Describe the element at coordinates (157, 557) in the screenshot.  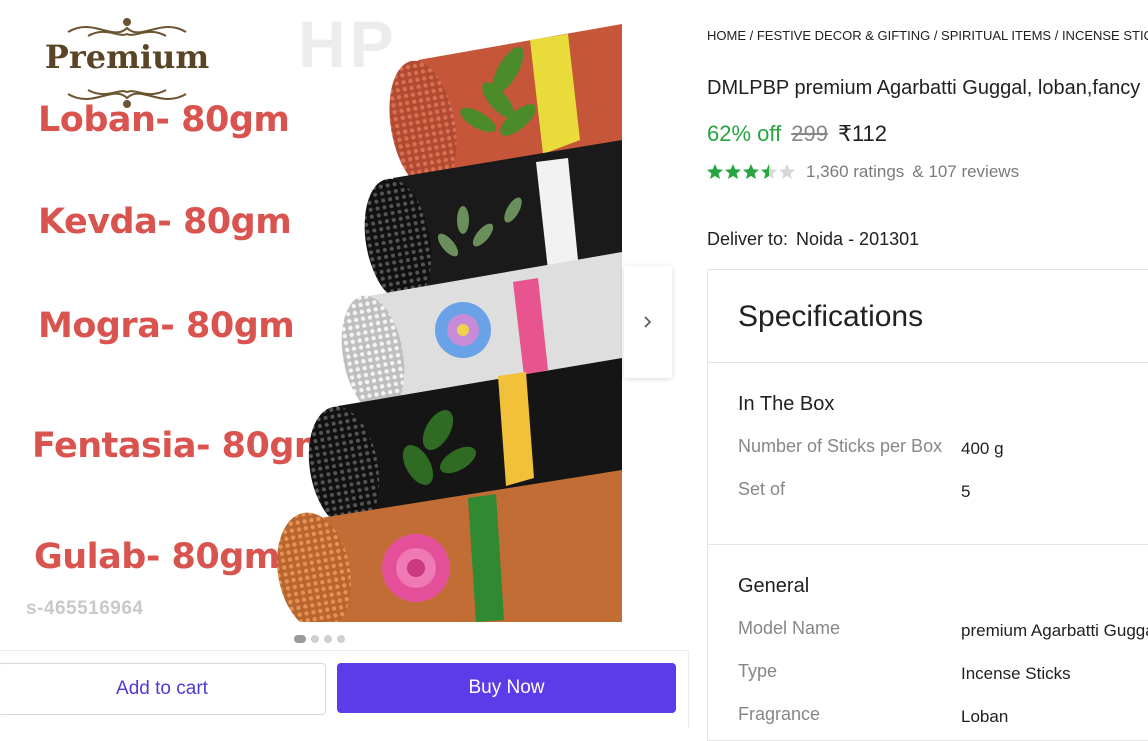
I see `variant-label: Gulab- 80gm` at that location.